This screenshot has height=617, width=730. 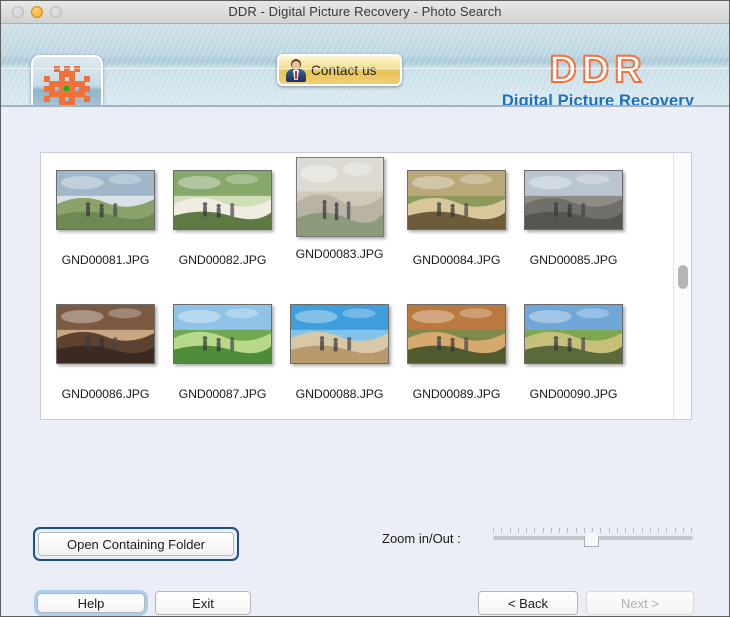 What do you see at coordinates (296, 70) in the screenshot?
I see `person-icon` at bounding box center [296, 70].